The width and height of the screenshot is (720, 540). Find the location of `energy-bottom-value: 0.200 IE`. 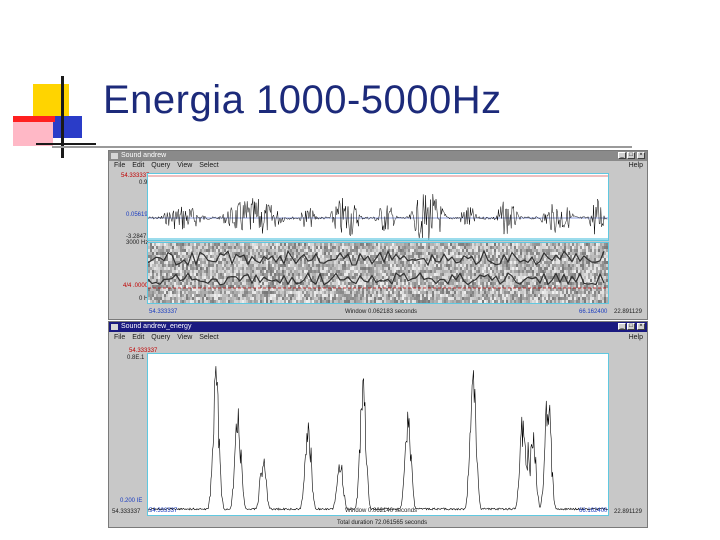

energy-bottom-value: 0.200 IE is located at coordinates (131, 501).